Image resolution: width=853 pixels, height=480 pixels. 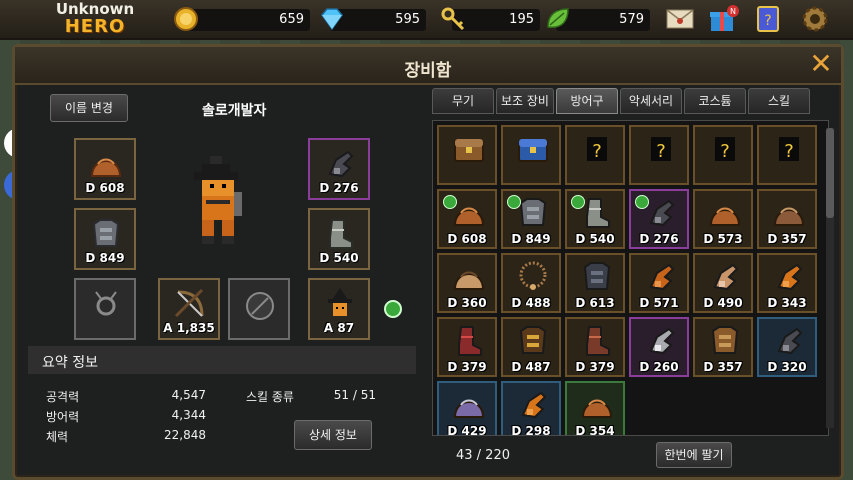 What do you see at coordinates (680, 19) in the screenshot?
I see `mail-icon` at bounding box center [680, 19].